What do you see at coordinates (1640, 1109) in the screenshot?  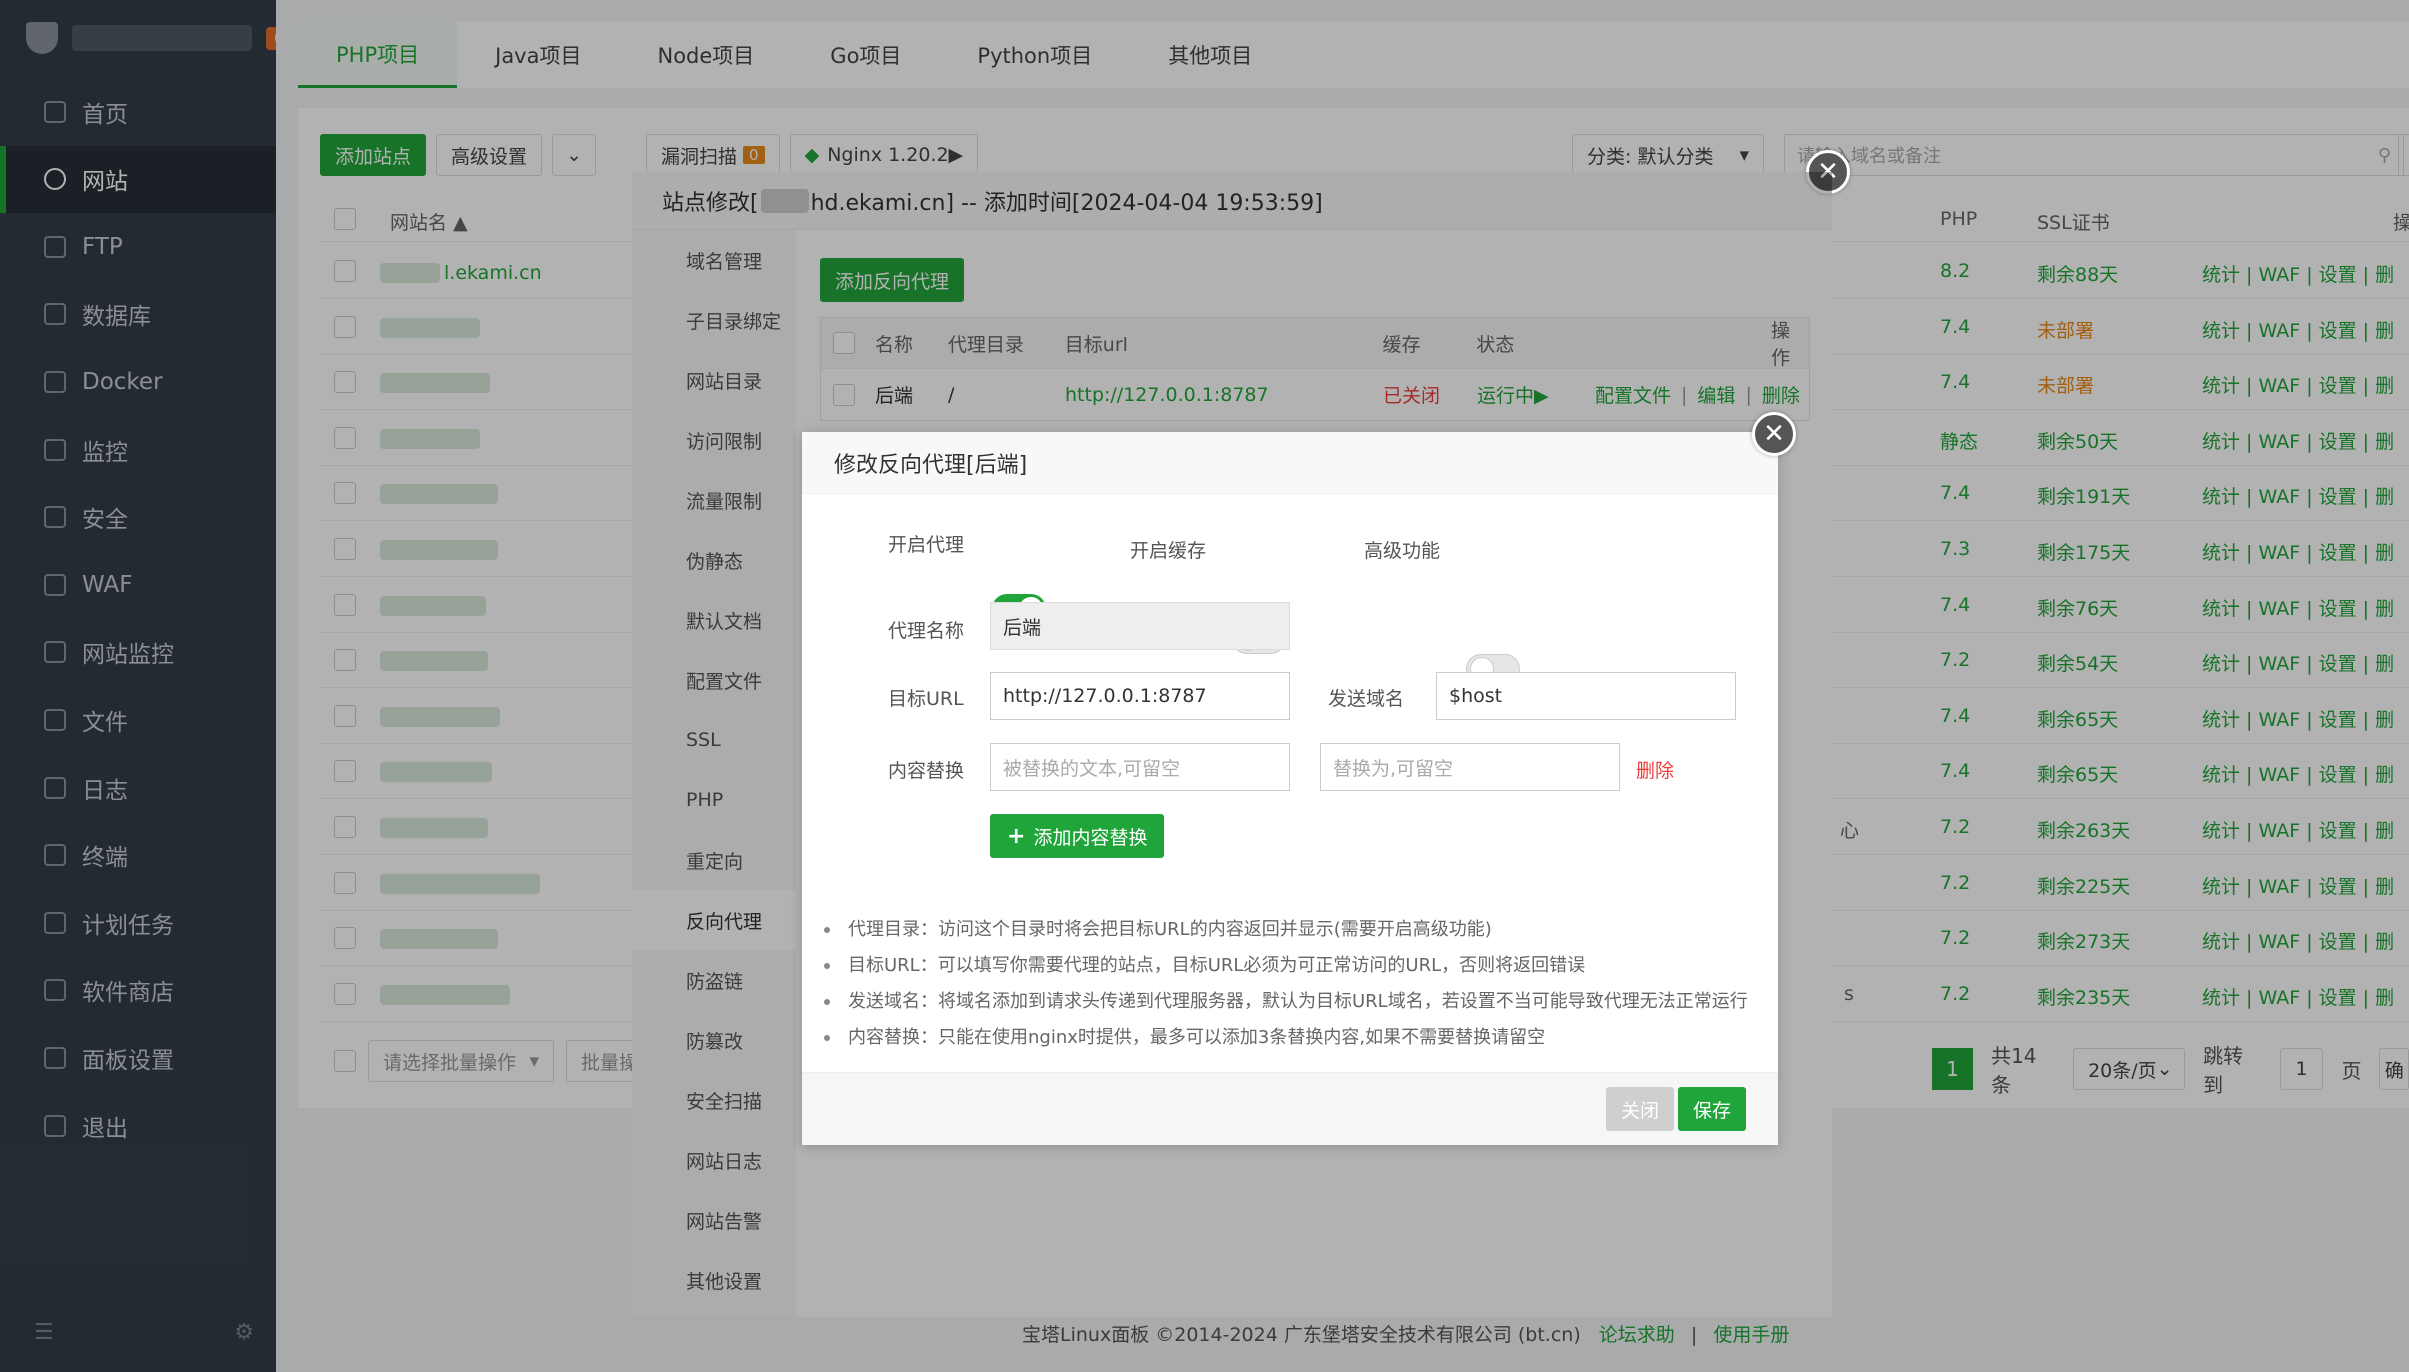 I see `close-button: 关闭` at bounding box center [1640, 1109].